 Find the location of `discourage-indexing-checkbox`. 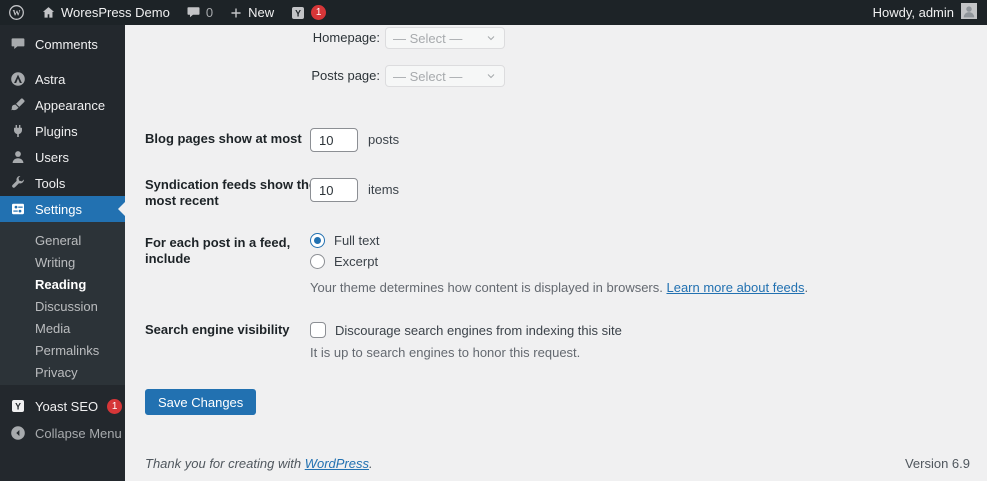

discourage-indexing-checkbox is located at coordinates (318, 330).